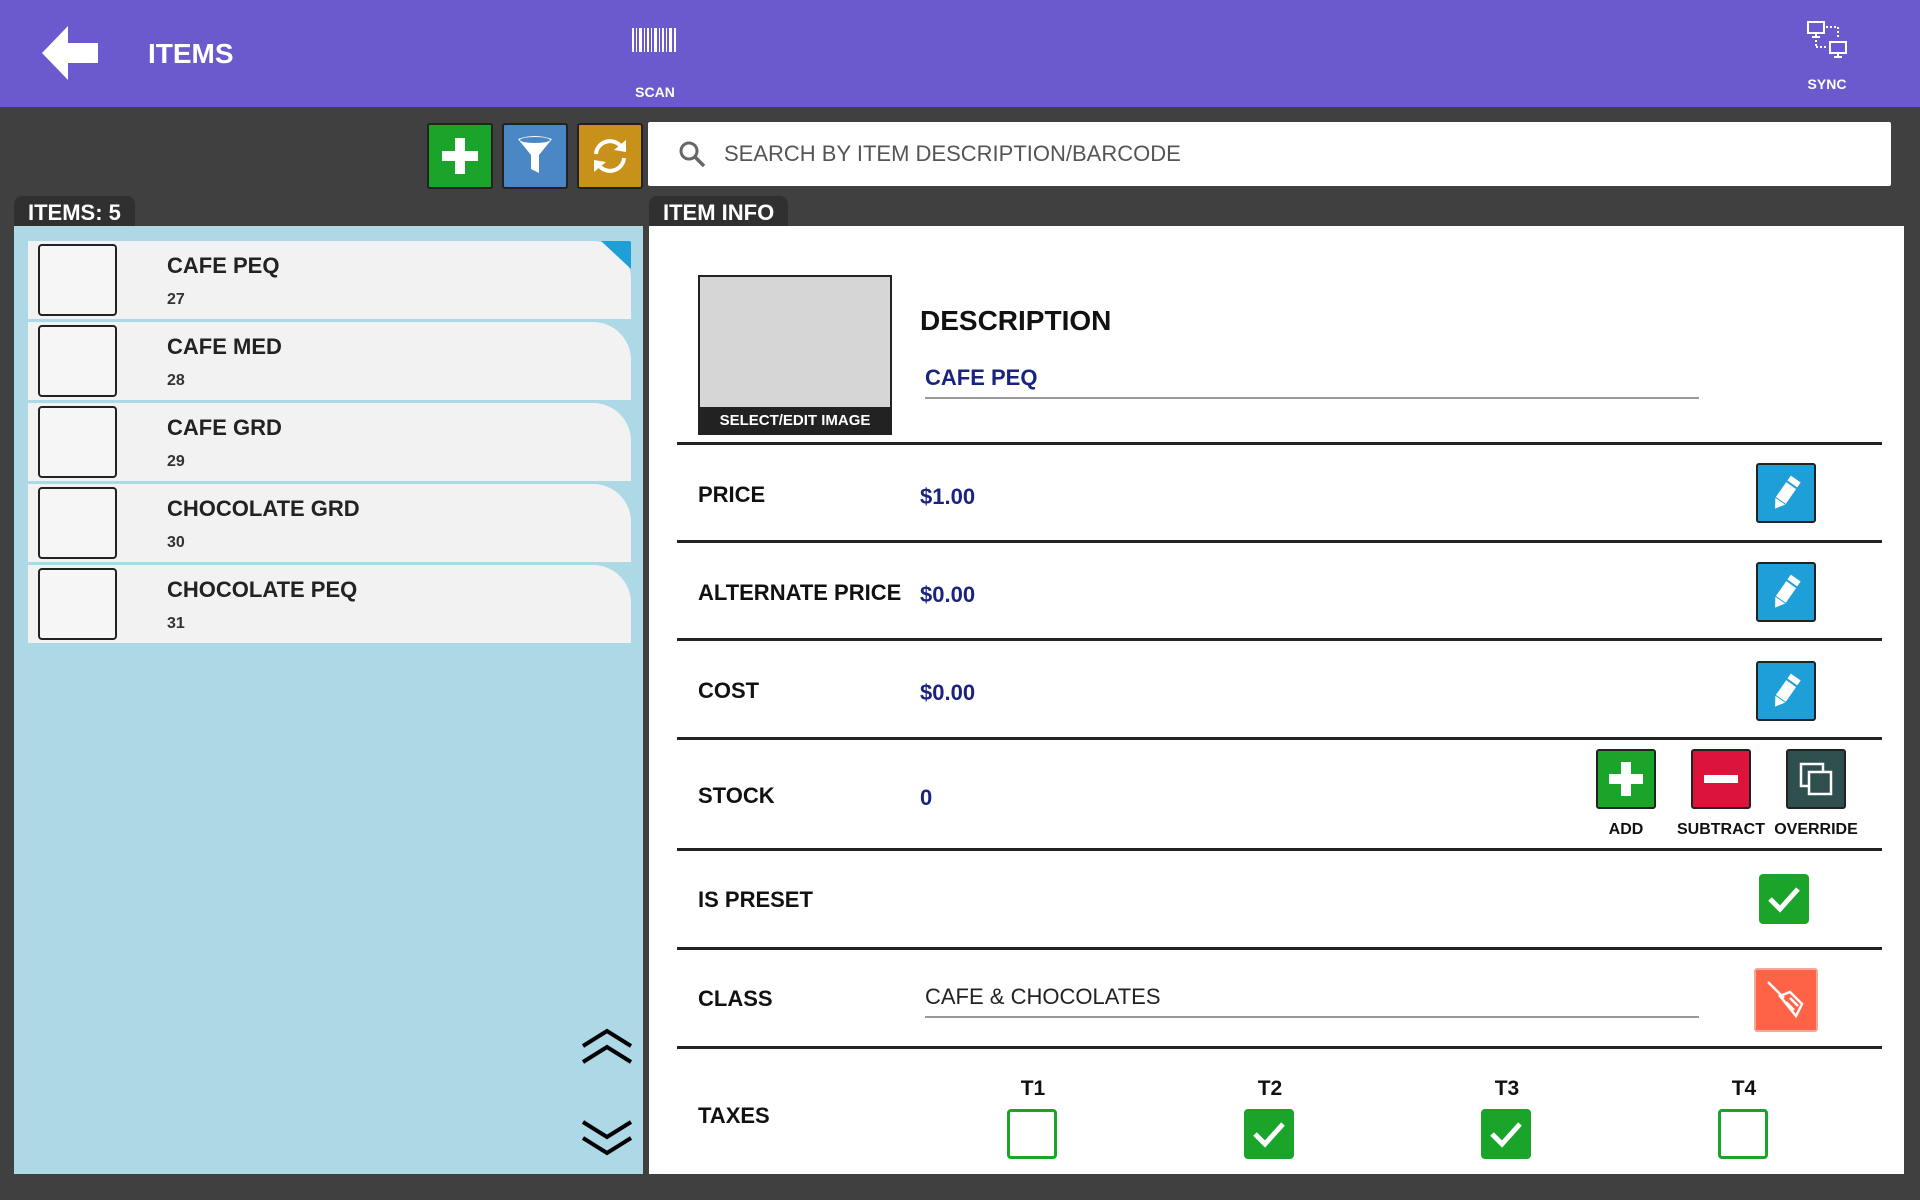 The image size is (1920, 1200). Describe the element at coordinates (1816, 829) in the screenshot. I see `stock-override-label: OVERRIDE` at that location.